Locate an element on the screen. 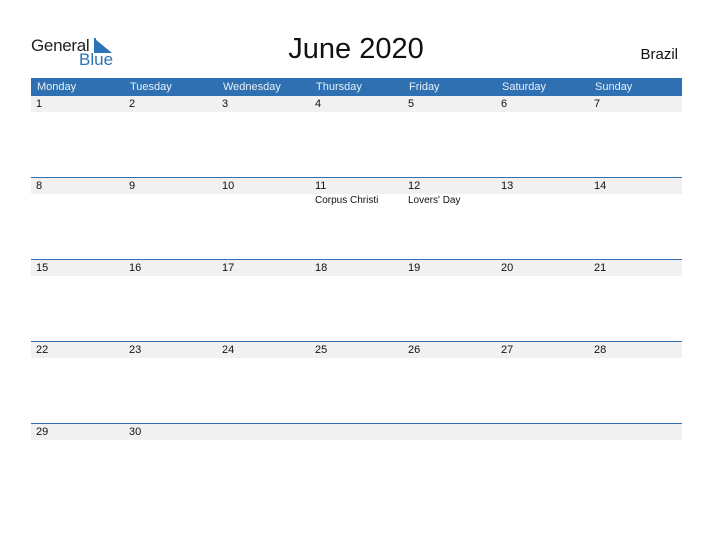 This screenshot has height=550, width=712. day-number: 28 is located at coordinates (600, 350).